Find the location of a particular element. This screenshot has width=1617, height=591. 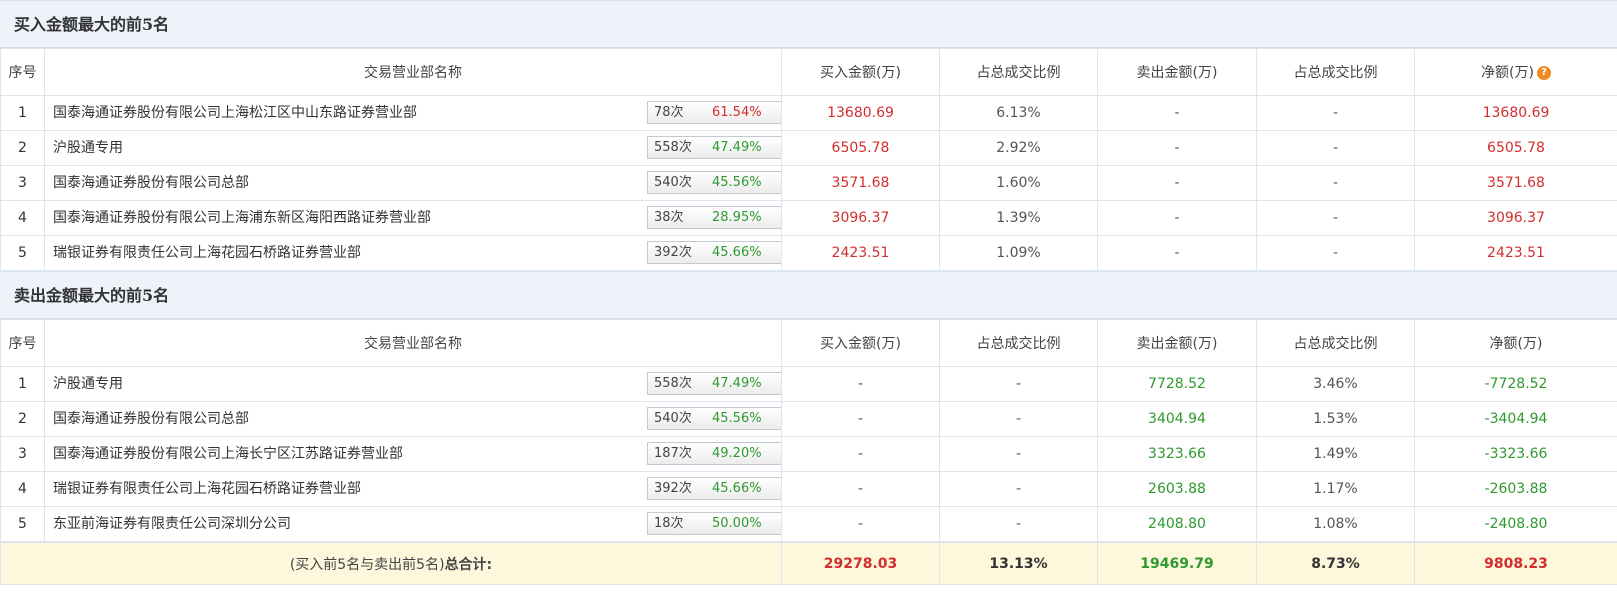

trade-count-box: 558次 47.49% is located at coordinates (714, 147).